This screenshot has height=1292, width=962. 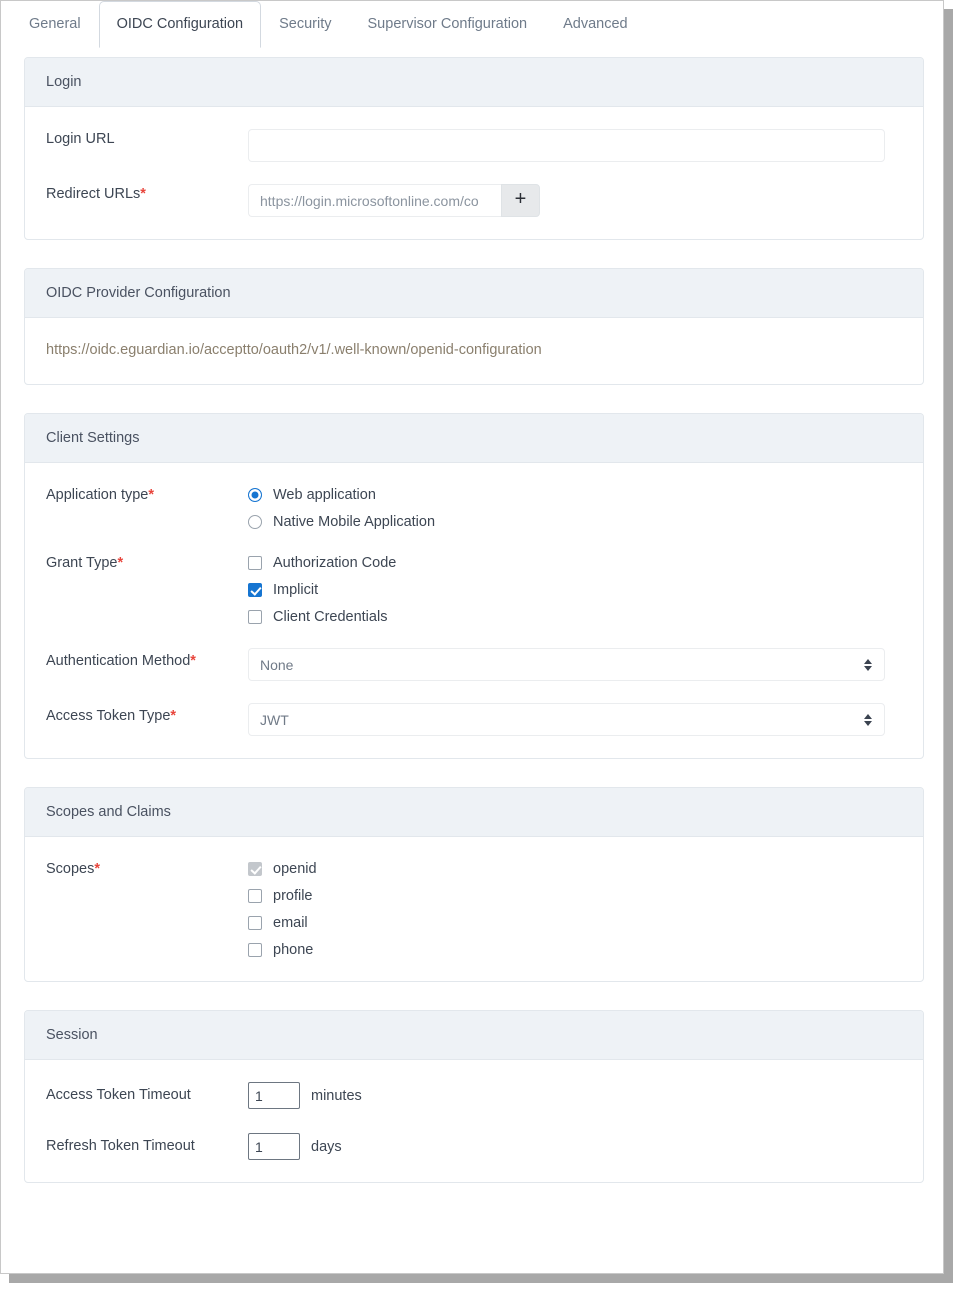 I want to click on refresh-token-timeout-control: days, so click(x=585, y=1146).